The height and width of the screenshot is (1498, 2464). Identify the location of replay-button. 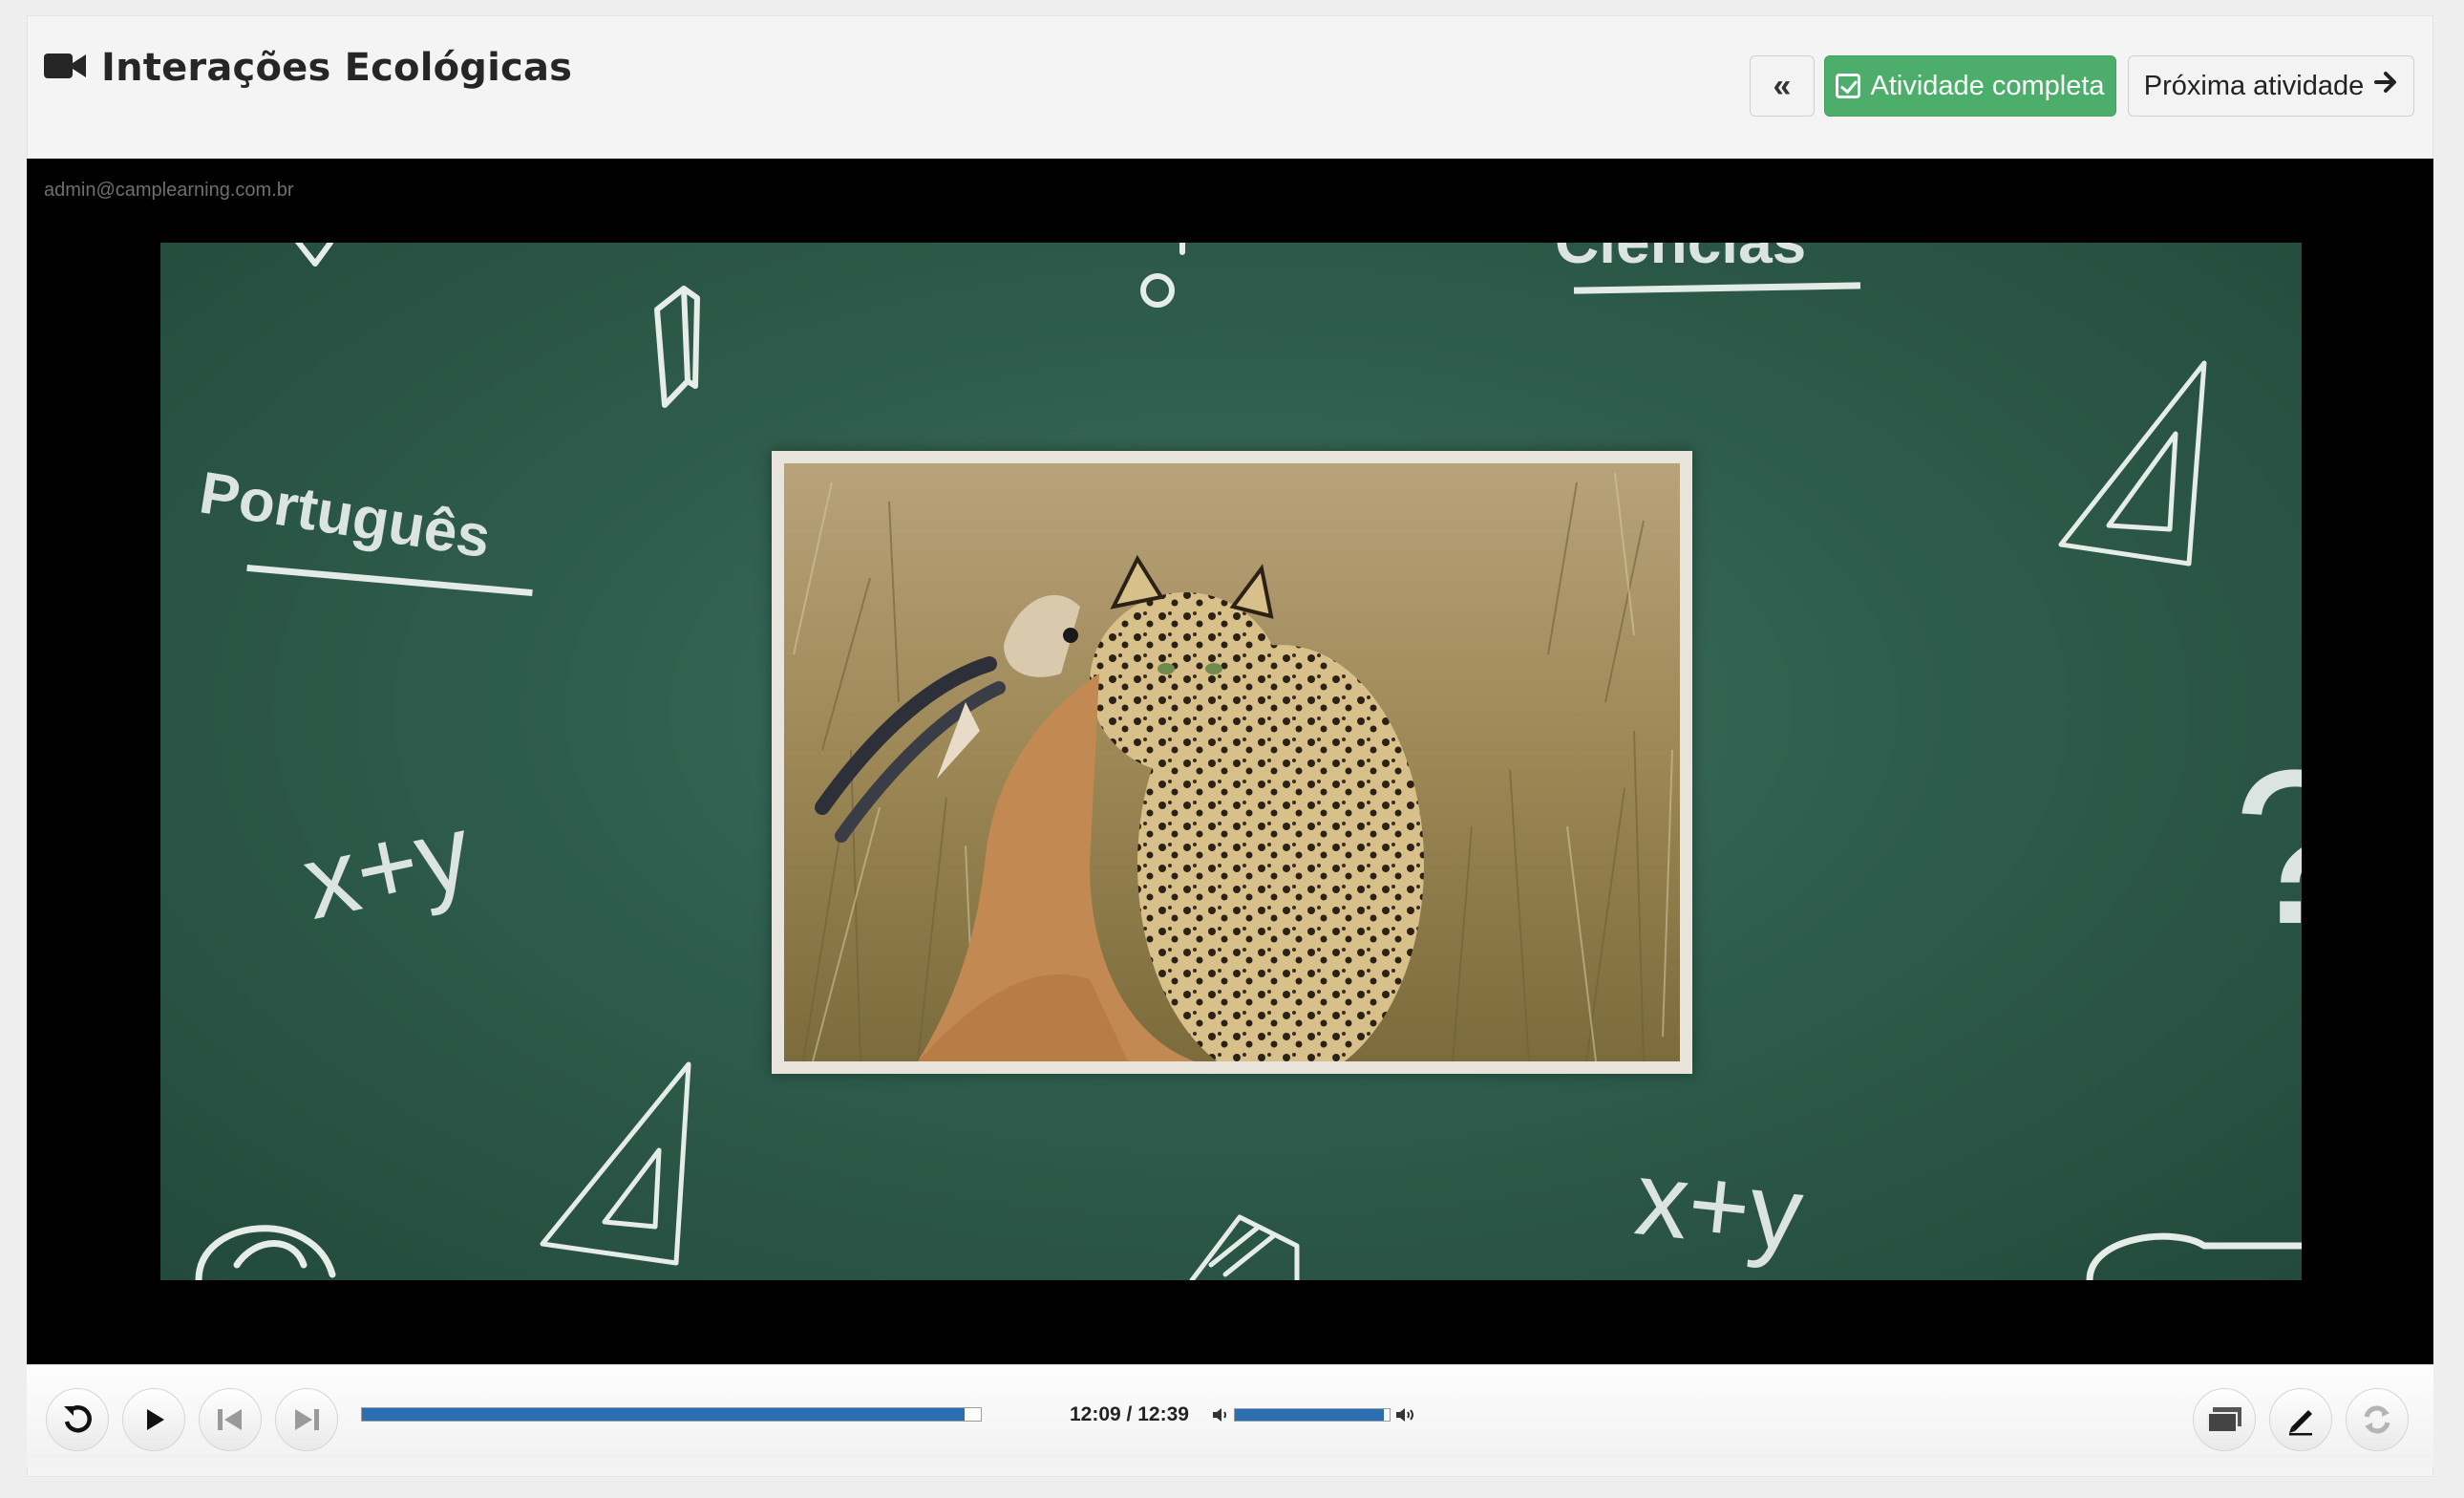
(77, 1419).